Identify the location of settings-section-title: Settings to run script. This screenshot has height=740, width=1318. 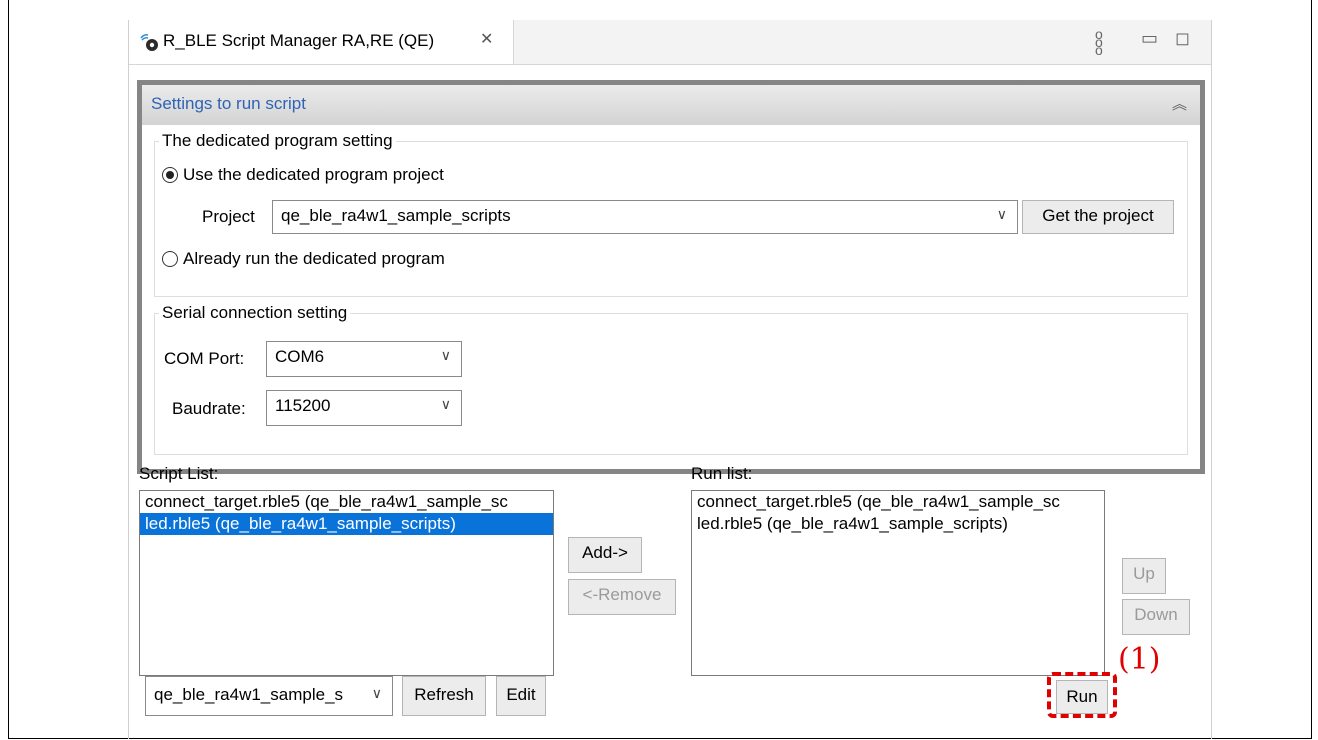
(228, 103).